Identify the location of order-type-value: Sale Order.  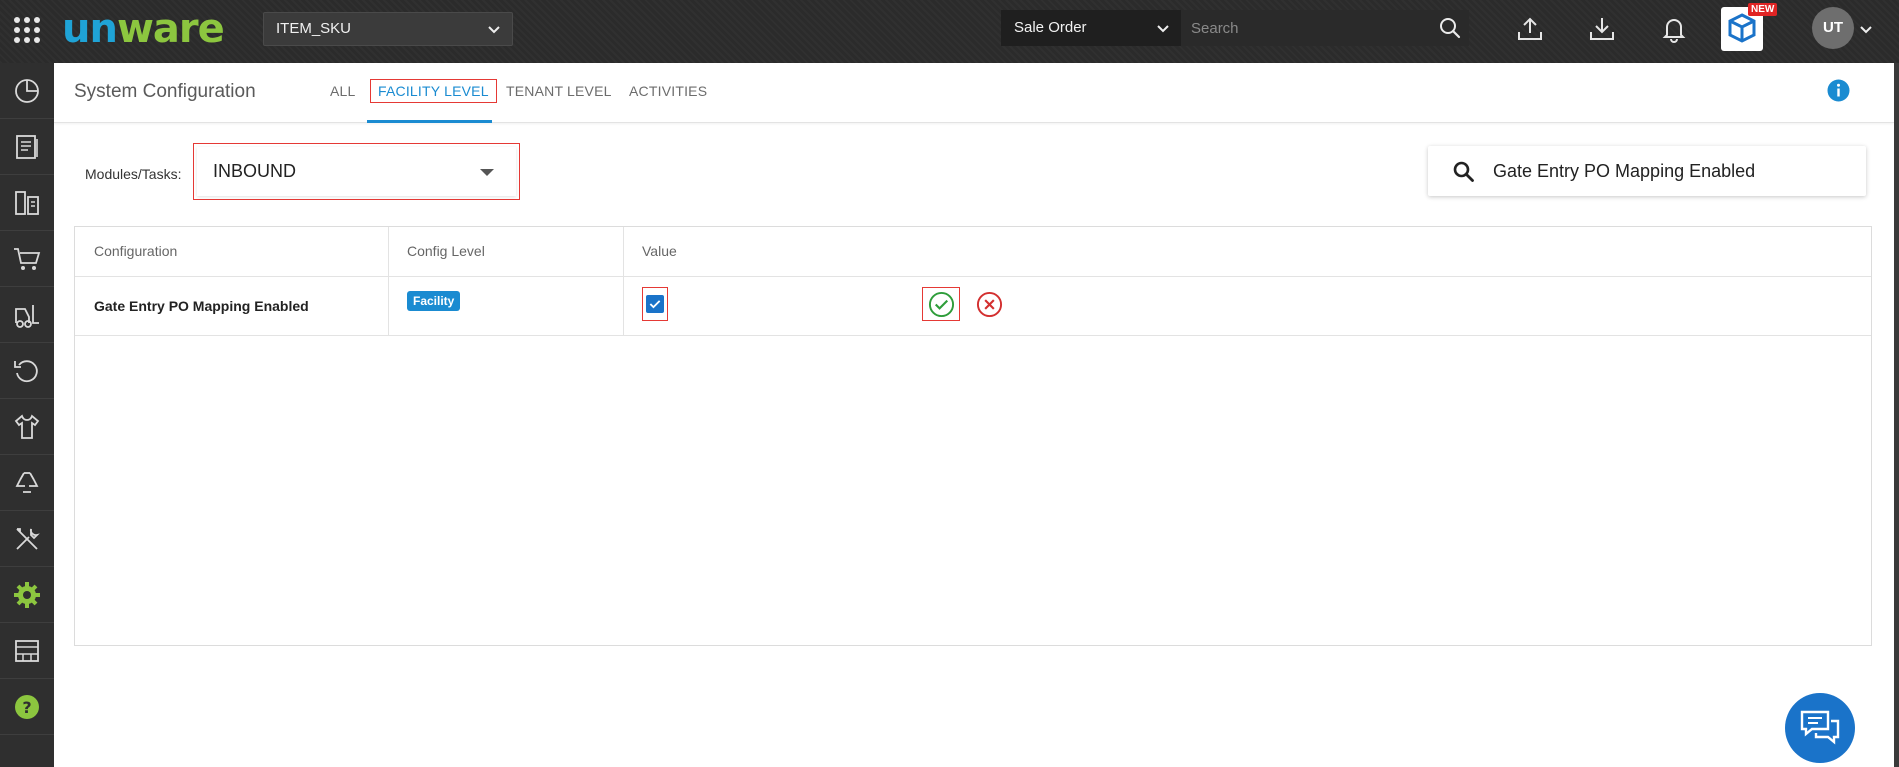
(1050, 27).